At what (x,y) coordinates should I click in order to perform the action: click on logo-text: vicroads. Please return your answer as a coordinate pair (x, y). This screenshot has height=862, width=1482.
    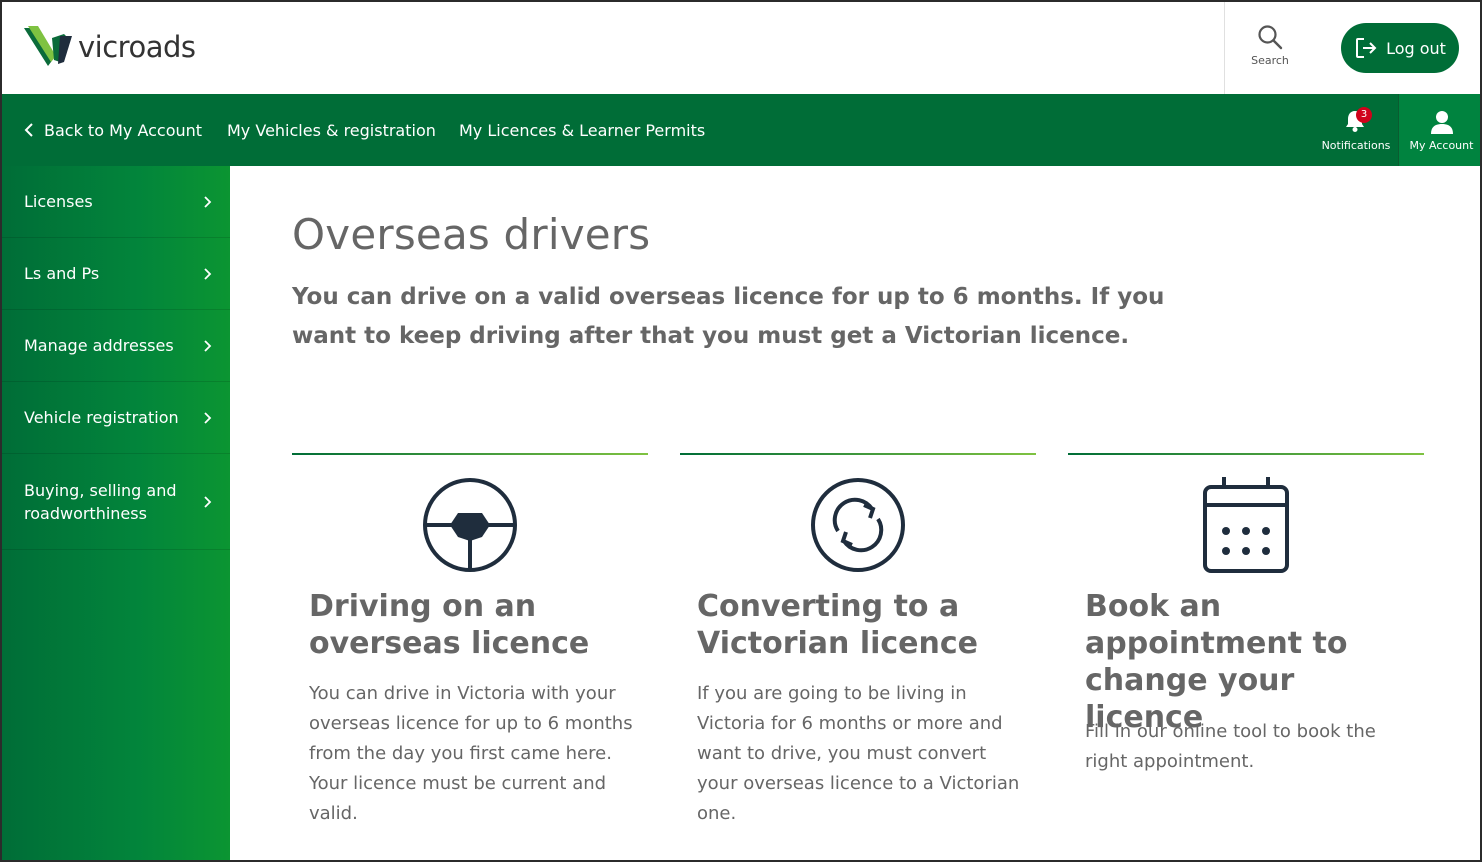
    Looking at the image, I should click on (137, 47).